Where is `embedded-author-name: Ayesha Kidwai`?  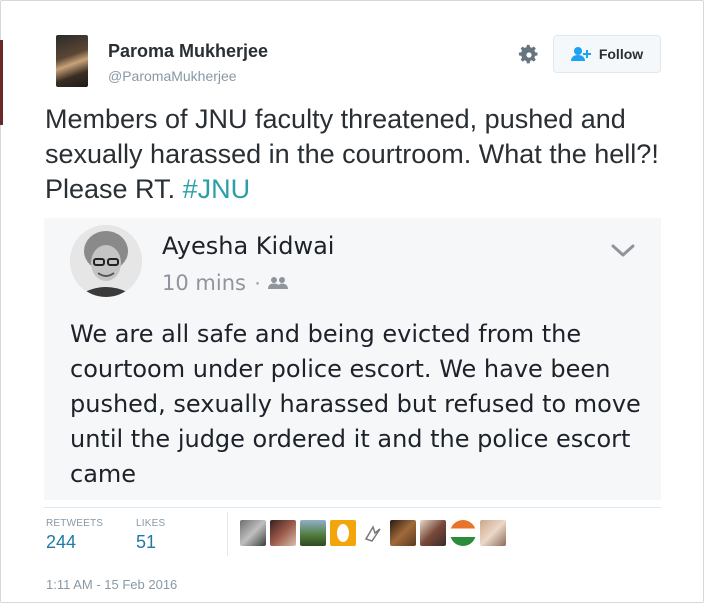 embedded-author-name: Ayesha Kidwai is located at coordinates (248, 246).